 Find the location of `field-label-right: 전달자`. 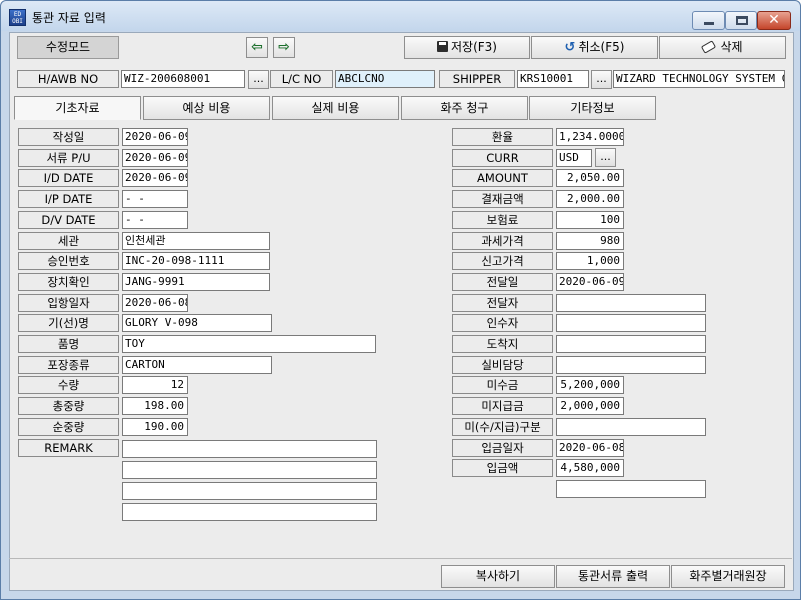

field-label-right: 전달자 is located at coordinates (502, 302).